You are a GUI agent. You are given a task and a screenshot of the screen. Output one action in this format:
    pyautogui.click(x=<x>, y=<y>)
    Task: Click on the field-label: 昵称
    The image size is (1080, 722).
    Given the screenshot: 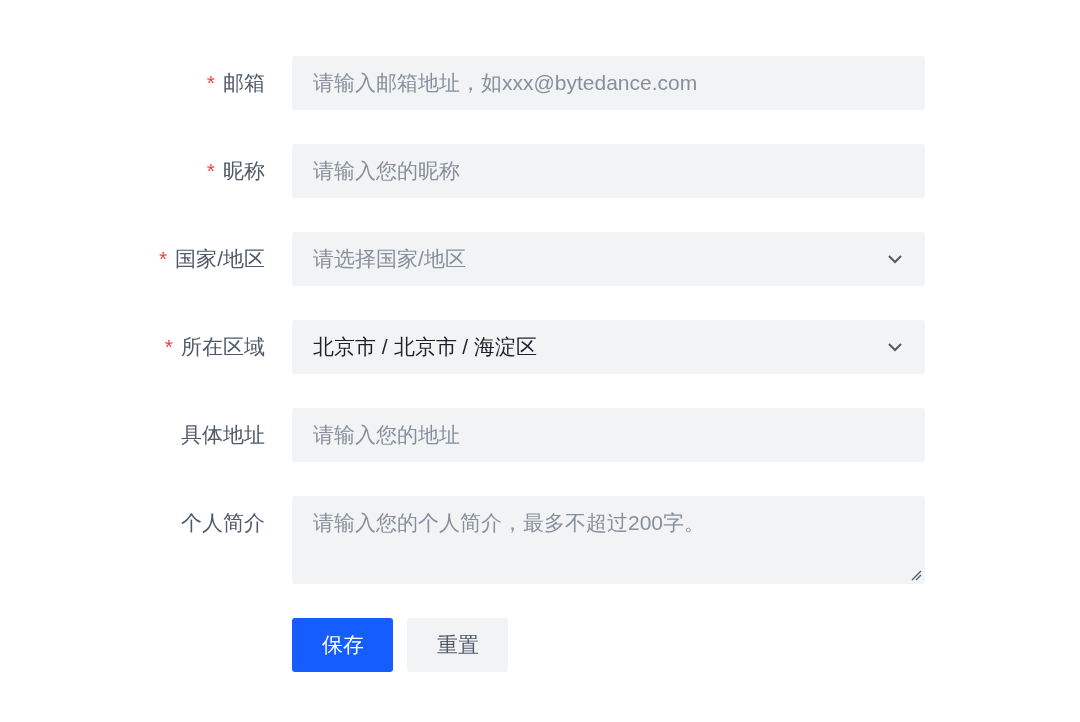 What is the action you would take?
    pyautogui.click(x=244, y=171)
    